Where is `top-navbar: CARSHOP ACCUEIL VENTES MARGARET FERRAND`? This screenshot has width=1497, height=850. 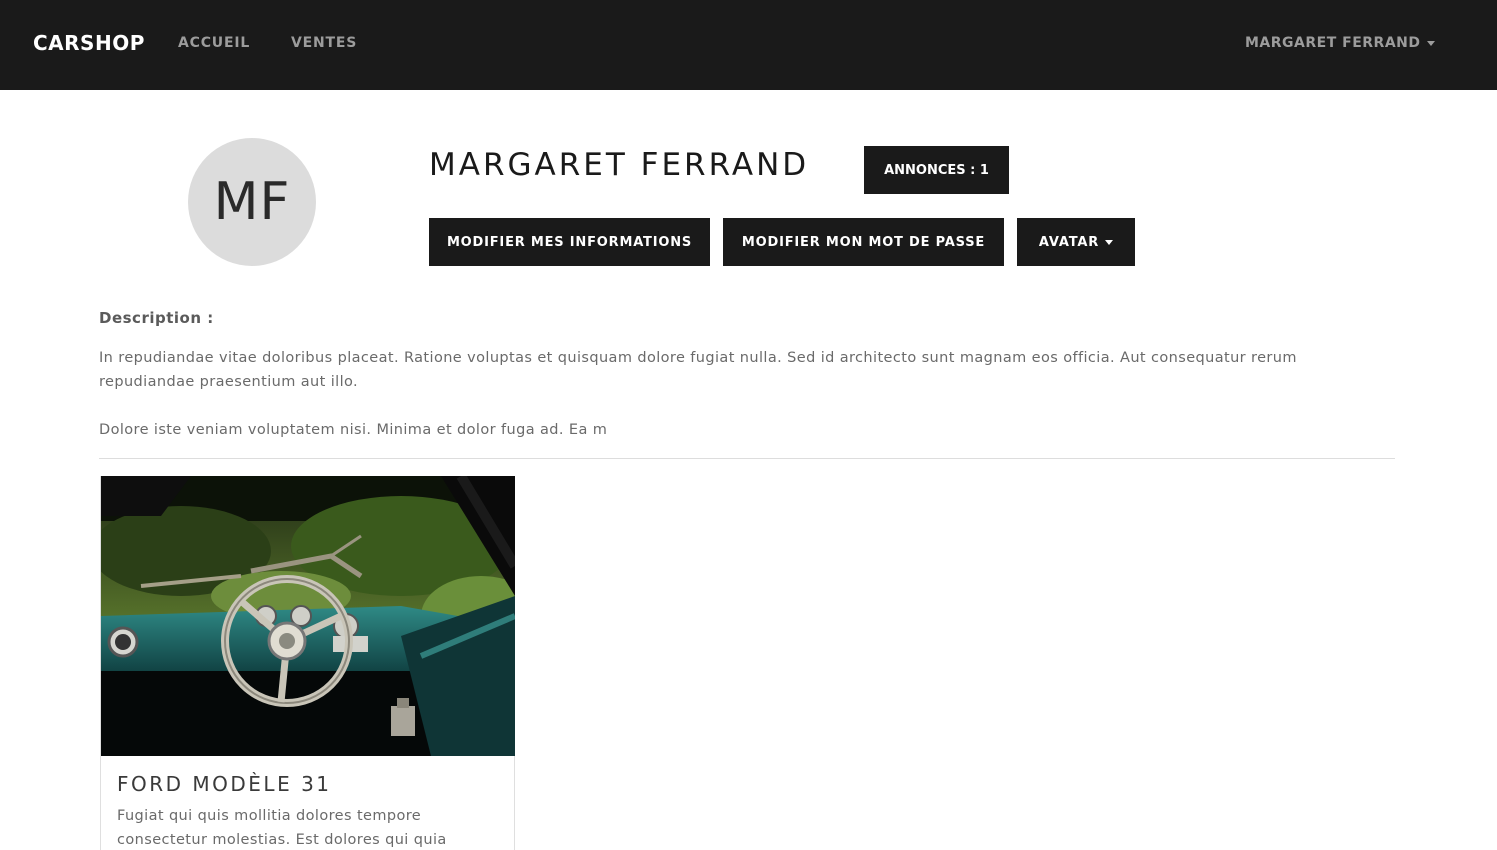
top-navbar: CARSHOP ACCUEIL VENTES MARGARET FERRAND is located at coordinates (748, 45).